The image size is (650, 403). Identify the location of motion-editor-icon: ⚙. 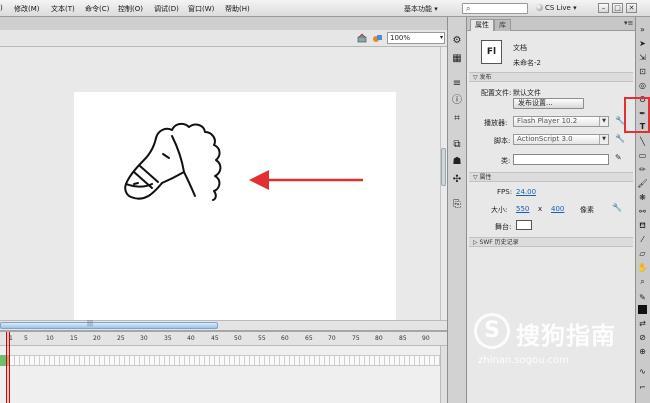
(457, 41).